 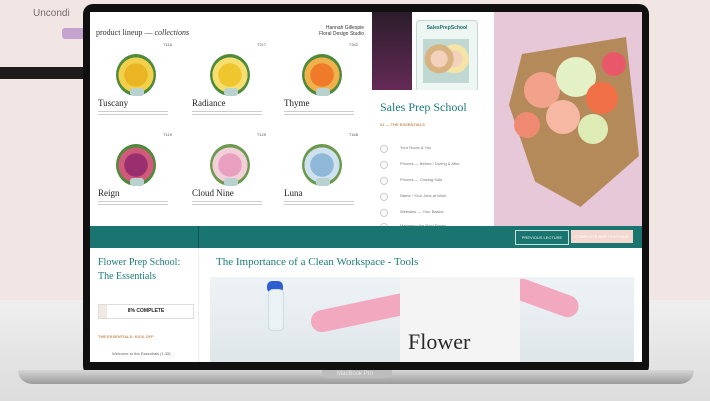 I want to click on carnation-icon, so click(x=563, y=117).